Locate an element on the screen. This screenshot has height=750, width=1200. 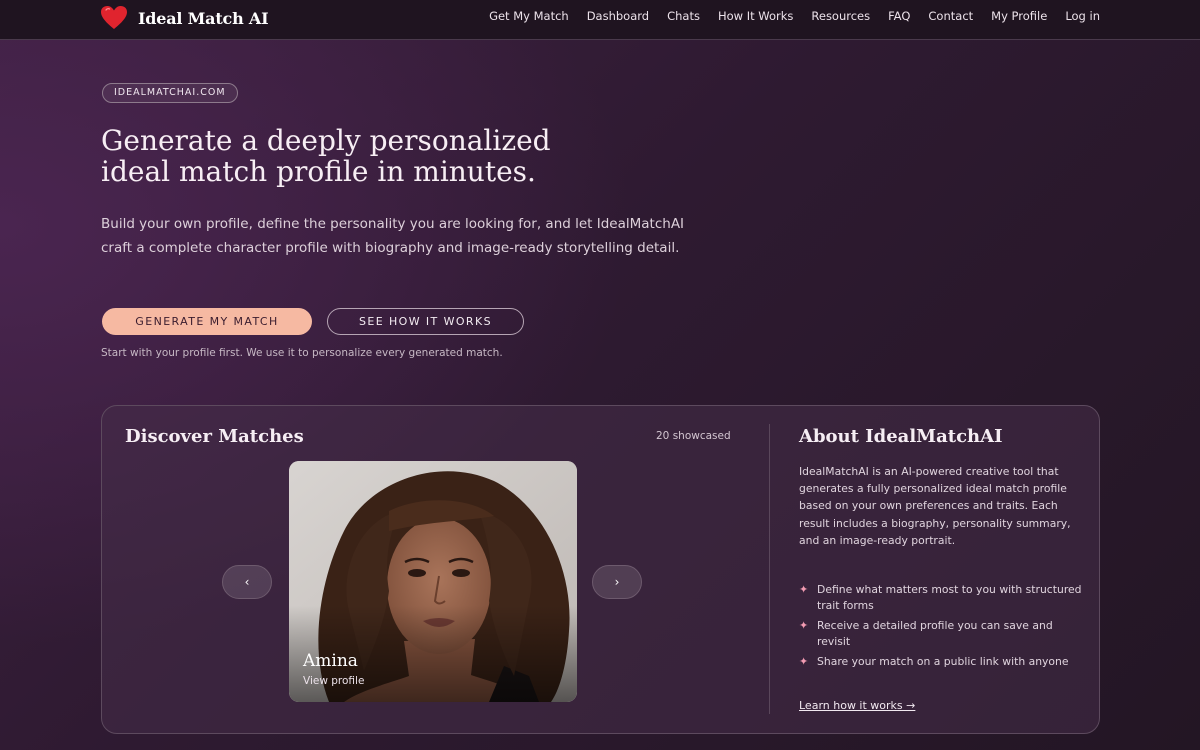
site-pill-badge: IDEALMATCHAI.COM is located at coordinates (170, 93).